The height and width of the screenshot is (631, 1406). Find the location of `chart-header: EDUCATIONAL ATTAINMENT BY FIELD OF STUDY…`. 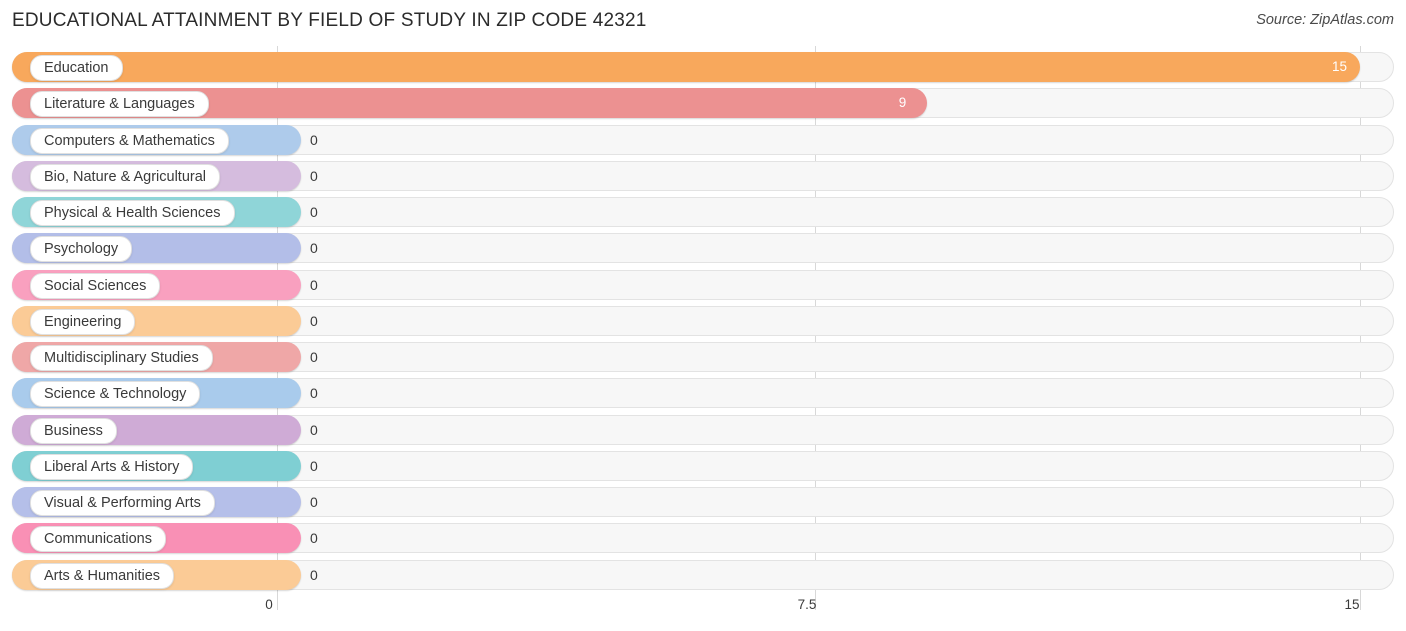

chart-header: EDUCATIONAL ATTAINMENT BY FIELD OF STUDY… is located at coordinates (703, 23).